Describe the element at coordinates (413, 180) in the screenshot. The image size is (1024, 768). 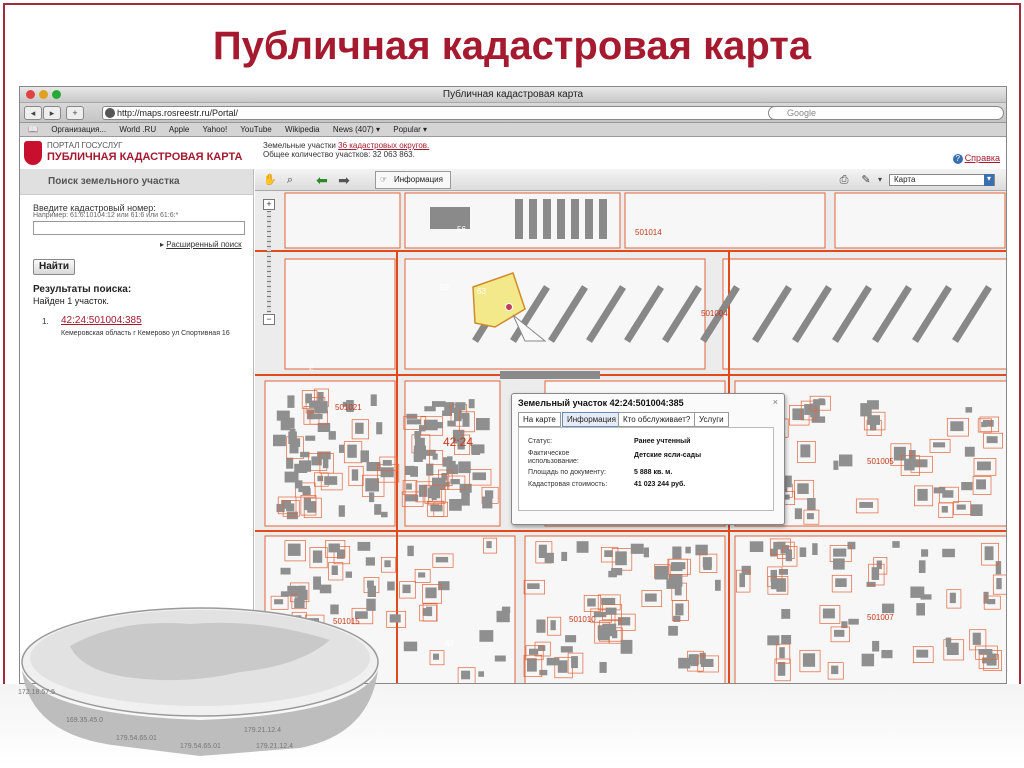
I see `info-tool-button: ☞ Информация` at that location.